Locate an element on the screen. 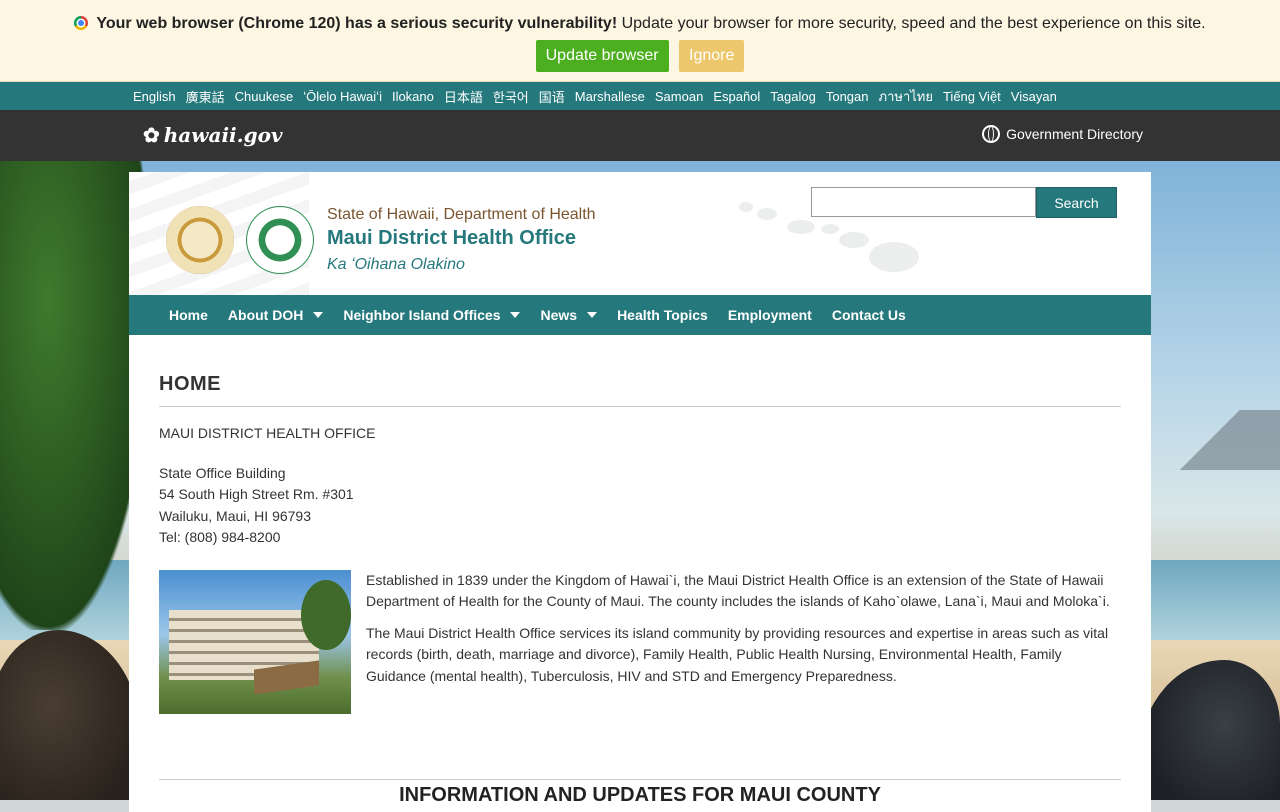 Image resolution: width=1280 pixels, height=812 pixels. nav-contact-us: Contact Us is located at coordinates (869, 315).